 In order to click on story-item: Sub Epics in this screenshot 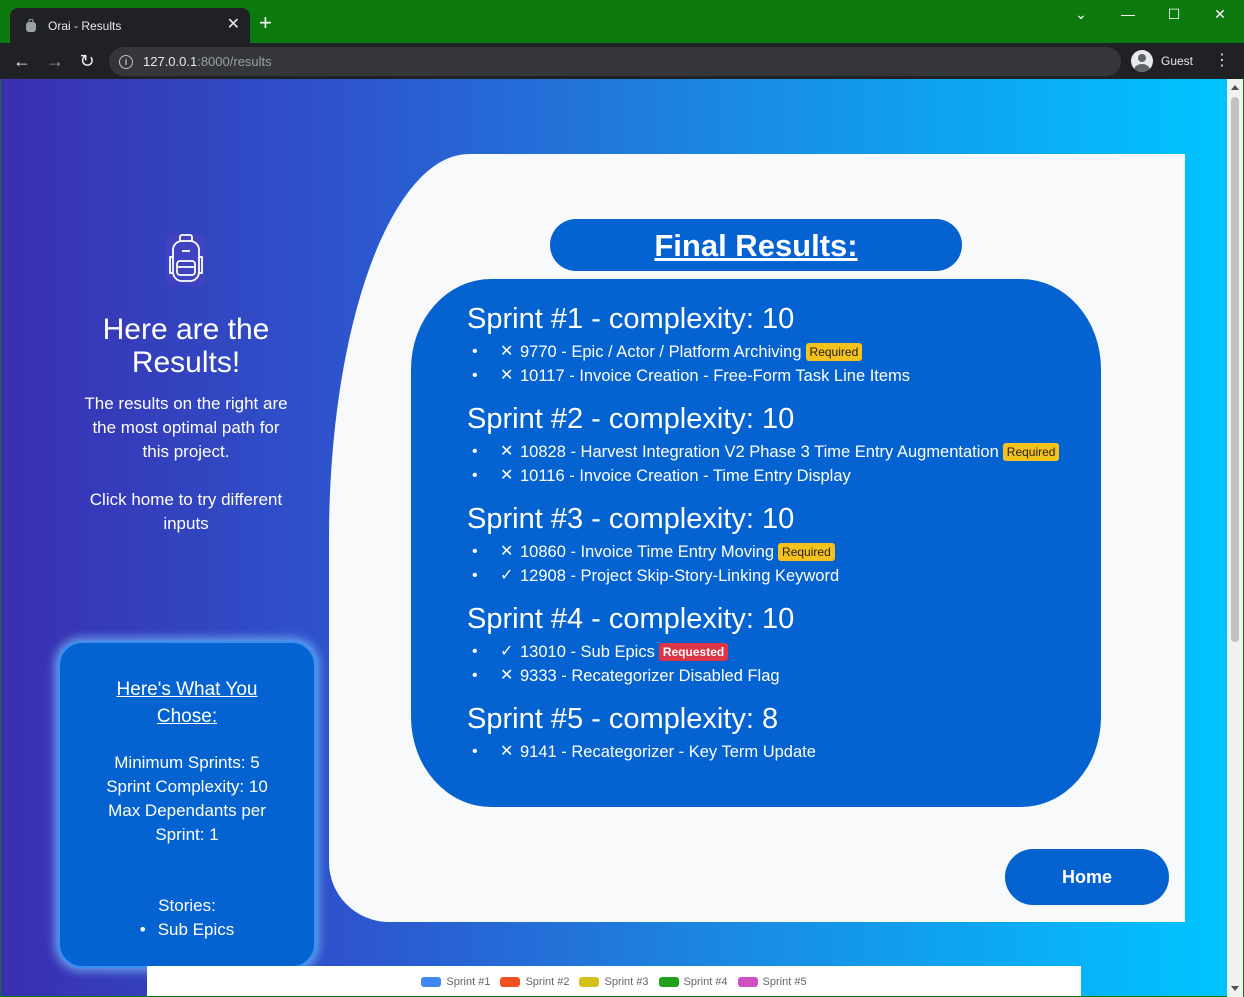, I will do `click(187, 930)`.